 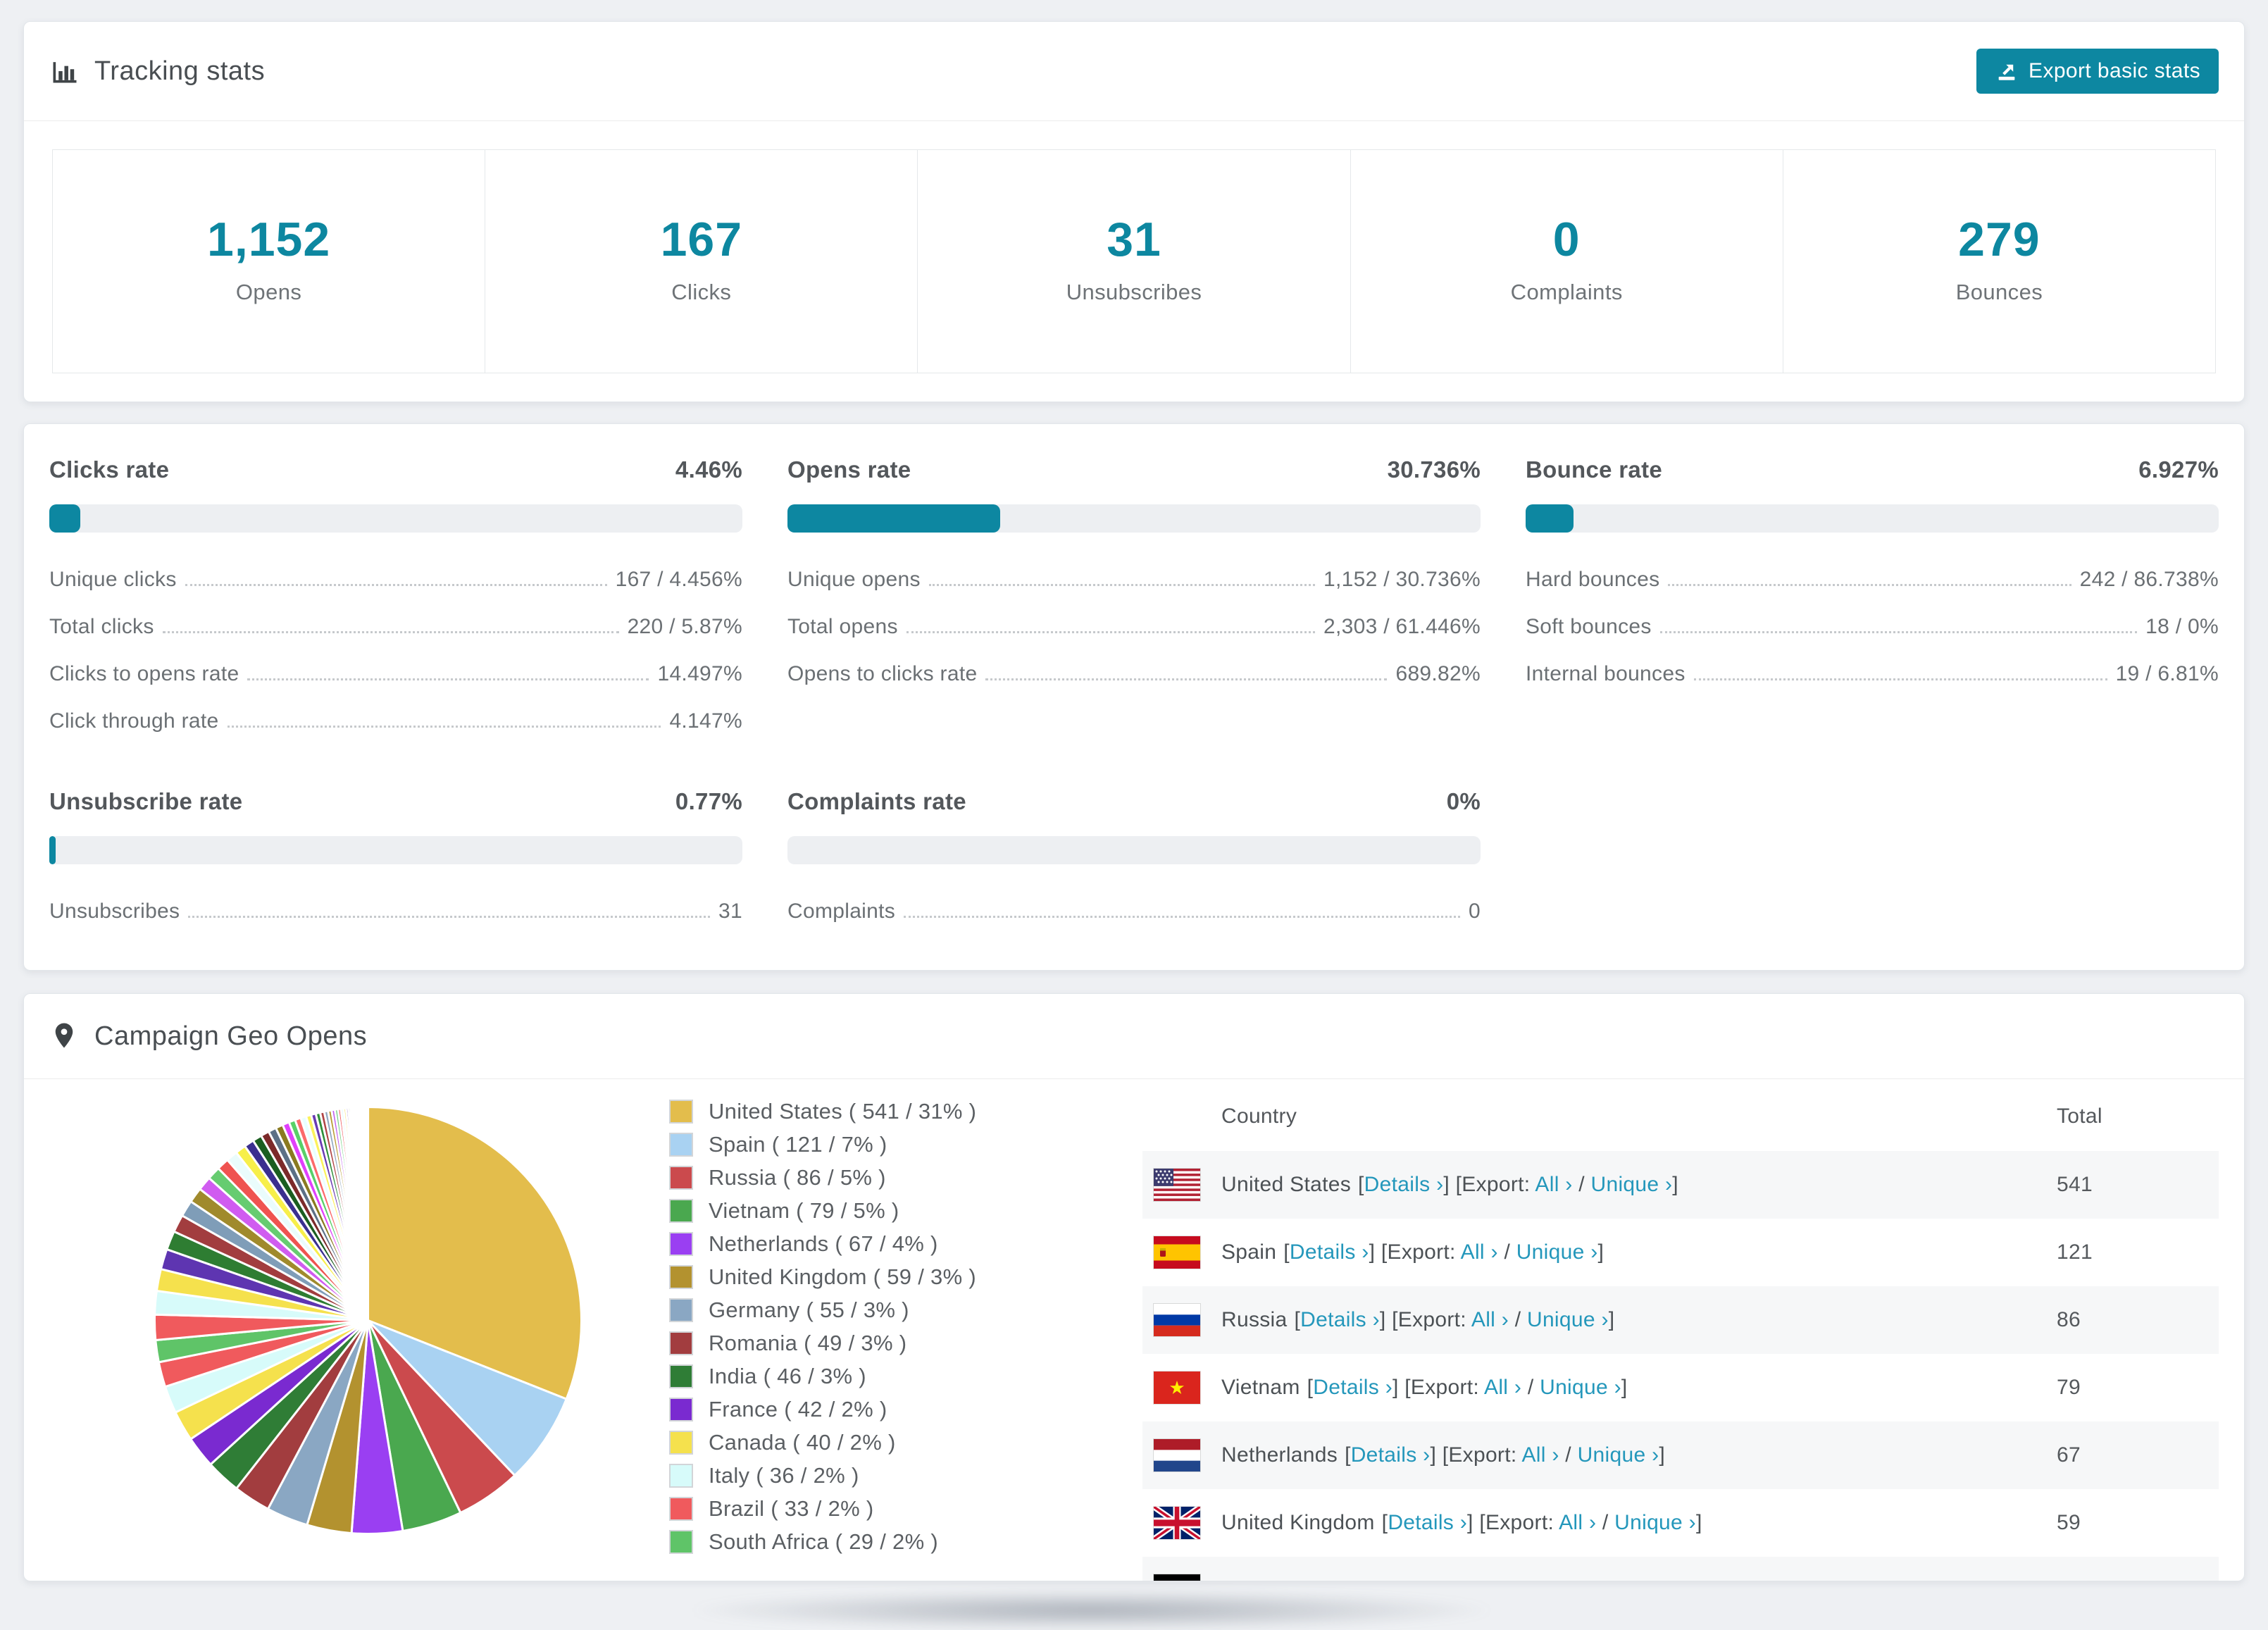 I want to click on export-basic-stats-button: Export basic stats, so click(x=2098, y=71).